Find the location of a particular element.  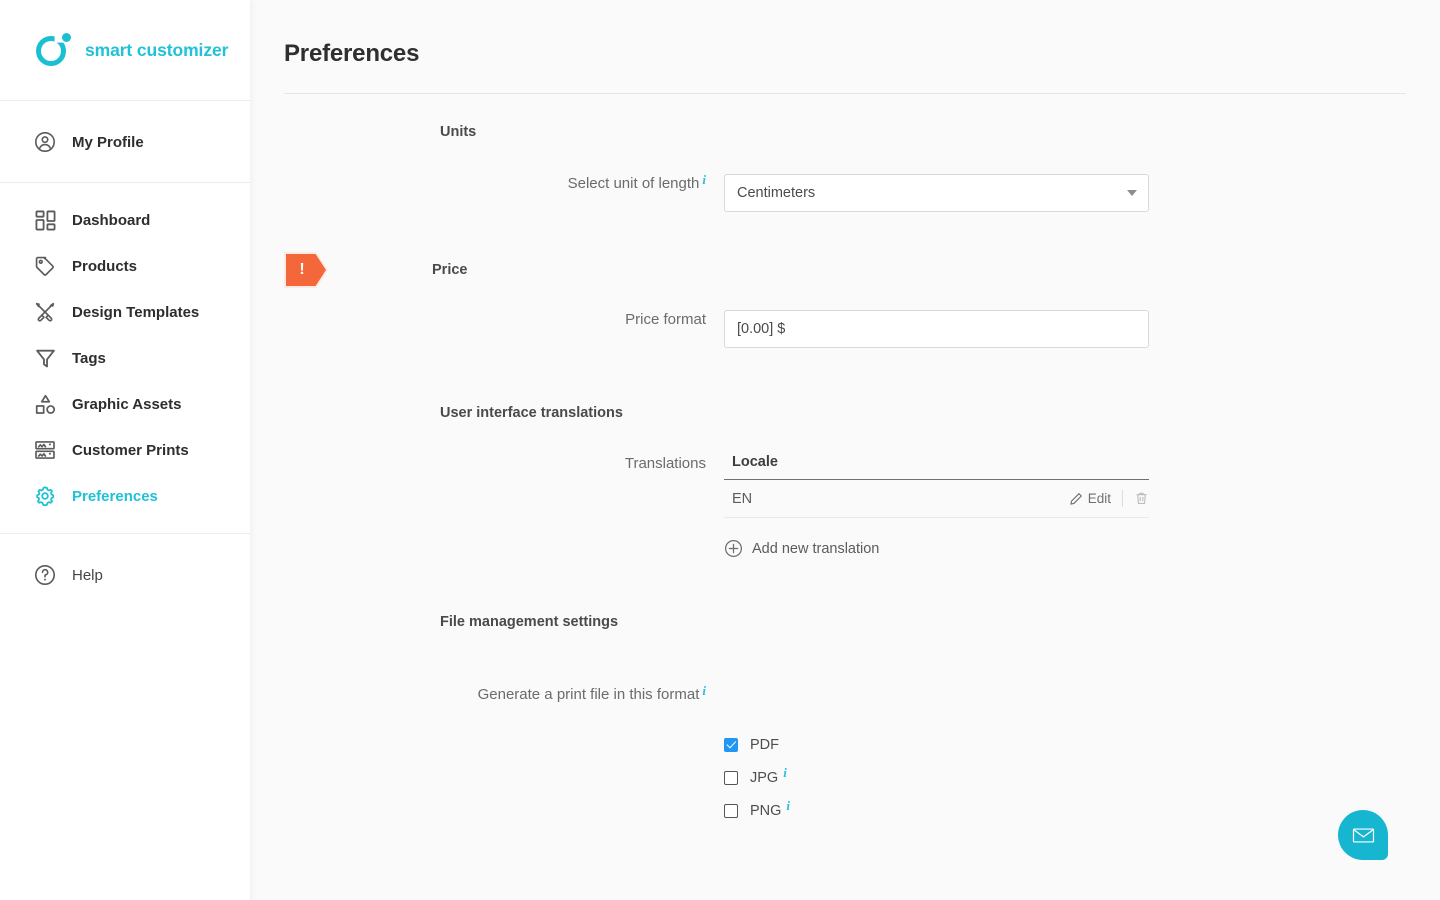

sidebar-group-profile: My Profile is located at coordinates (125, 142).